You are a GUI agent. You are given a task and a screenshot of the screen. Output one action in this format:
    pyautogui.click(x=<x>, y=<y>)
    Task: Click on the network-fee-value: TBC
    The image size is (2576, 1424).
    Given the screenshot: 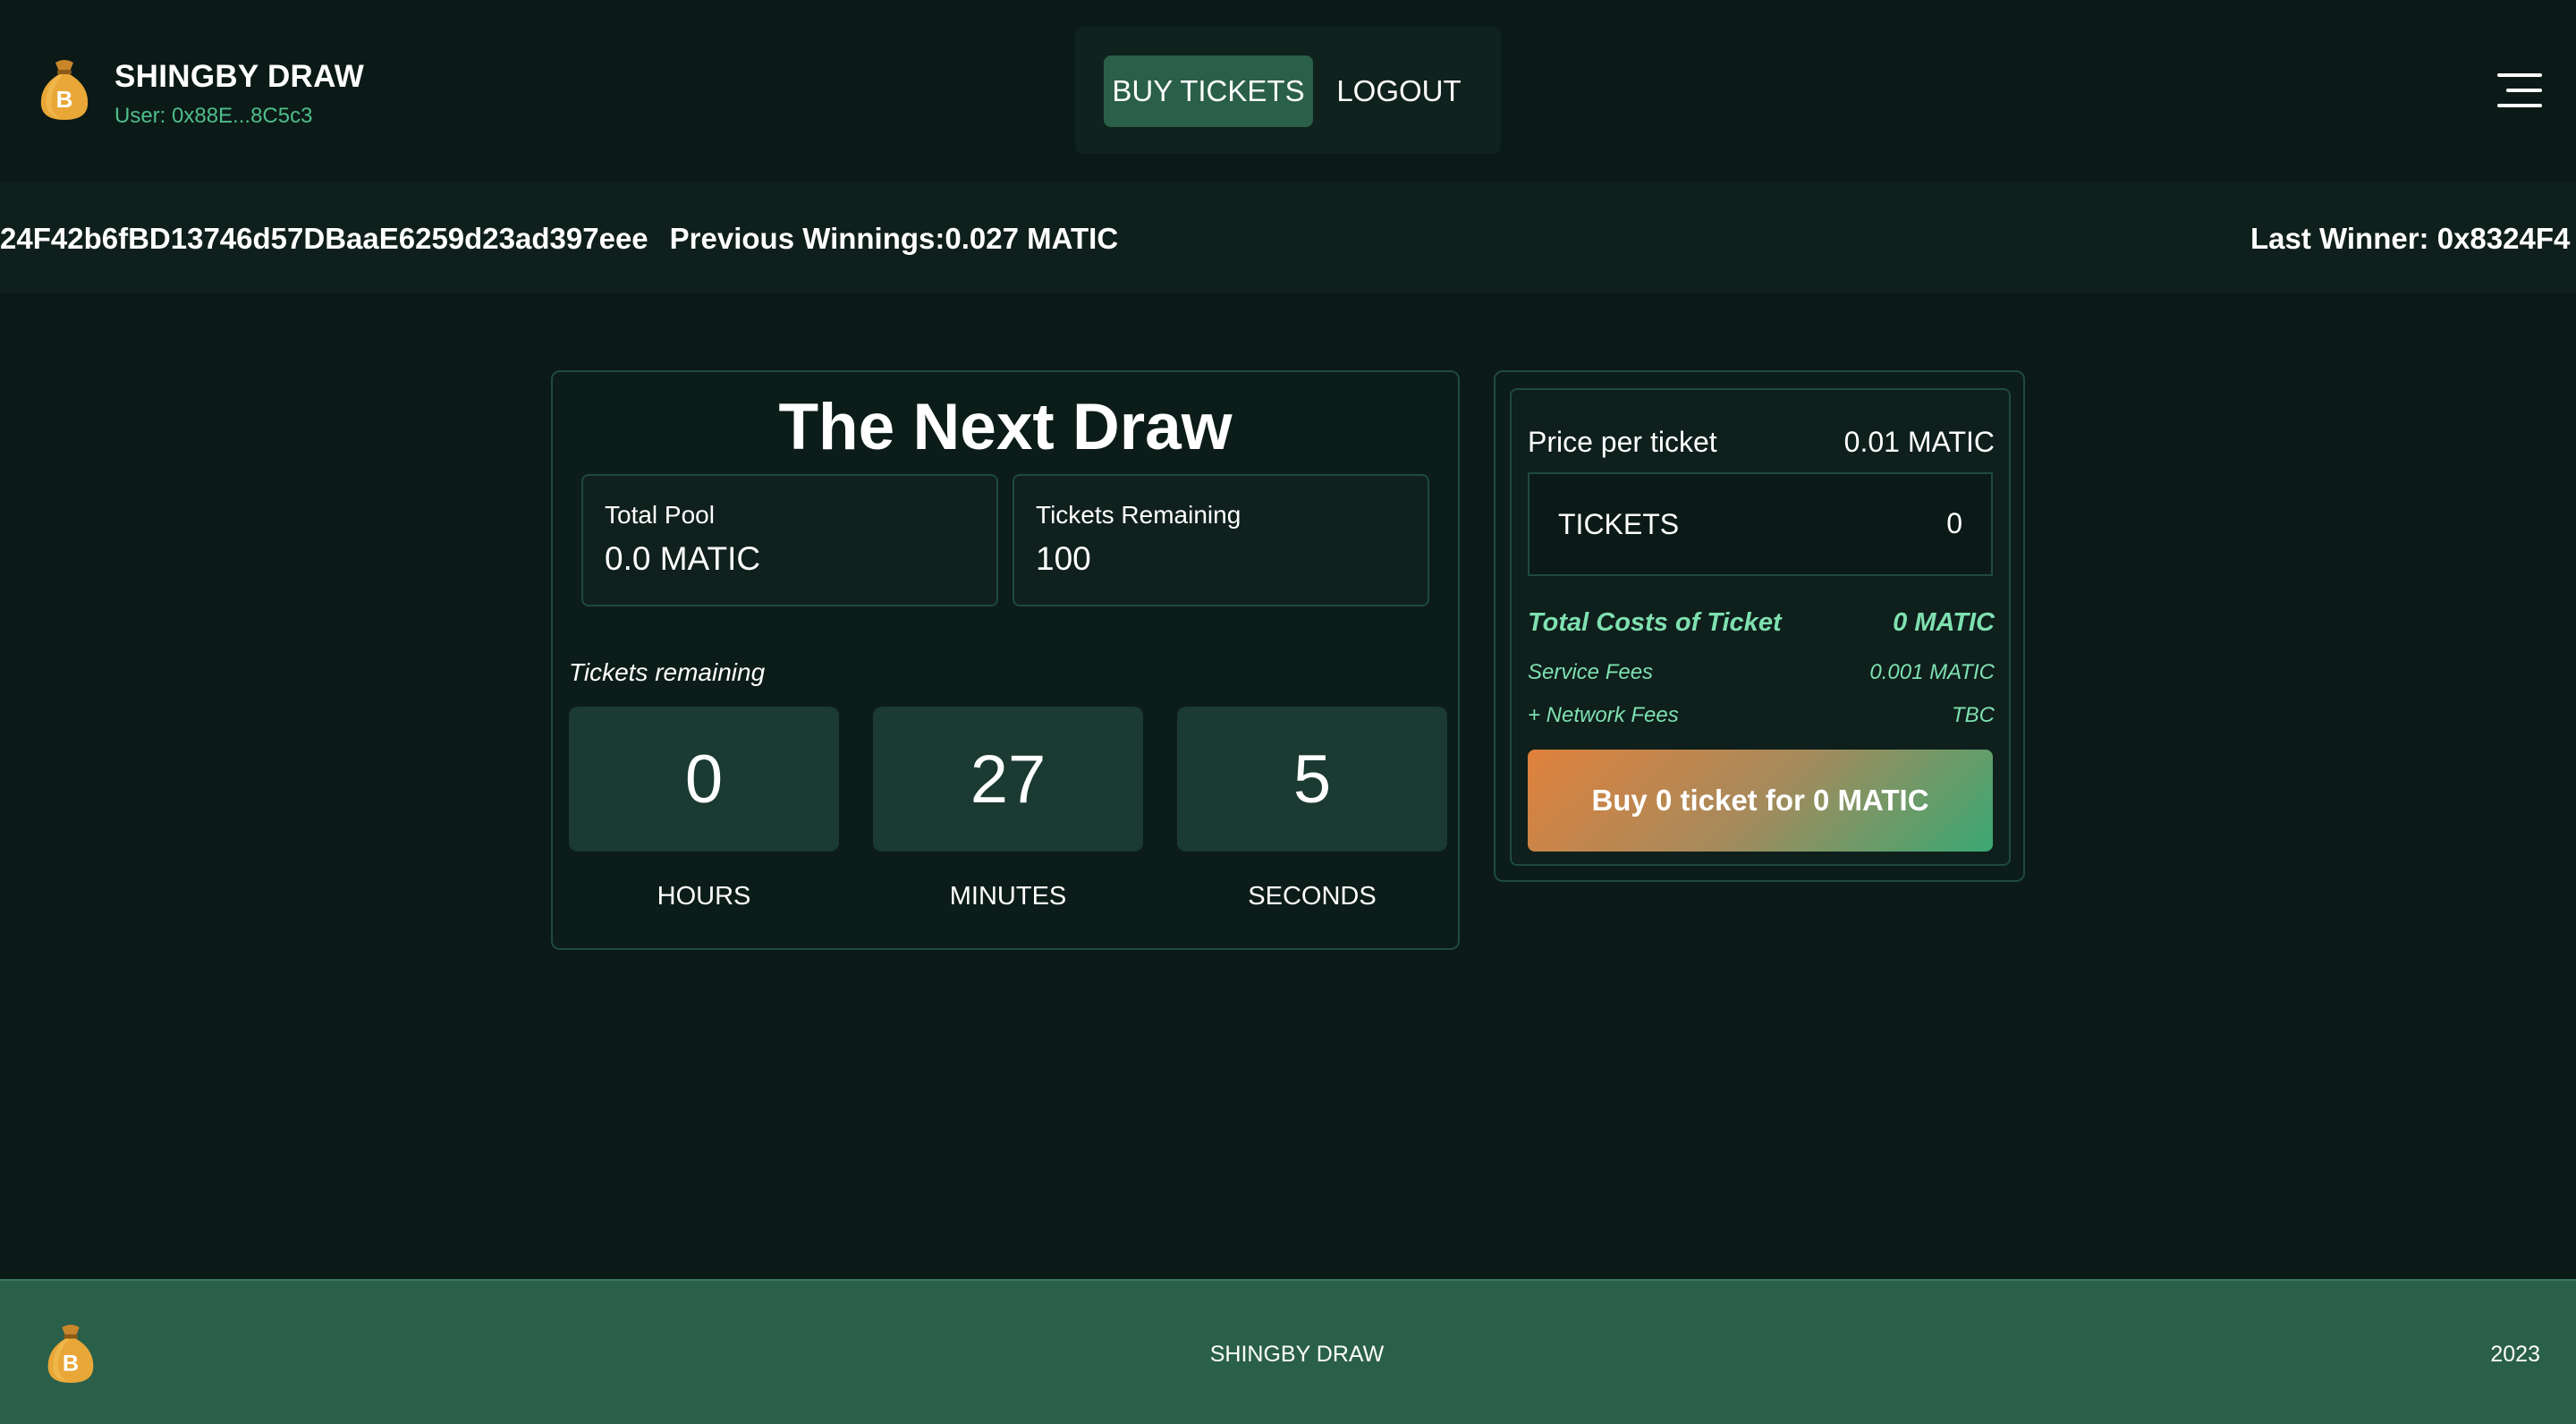 What is the action you would take?
    pyautogui.click(x=1973, y=715)
    